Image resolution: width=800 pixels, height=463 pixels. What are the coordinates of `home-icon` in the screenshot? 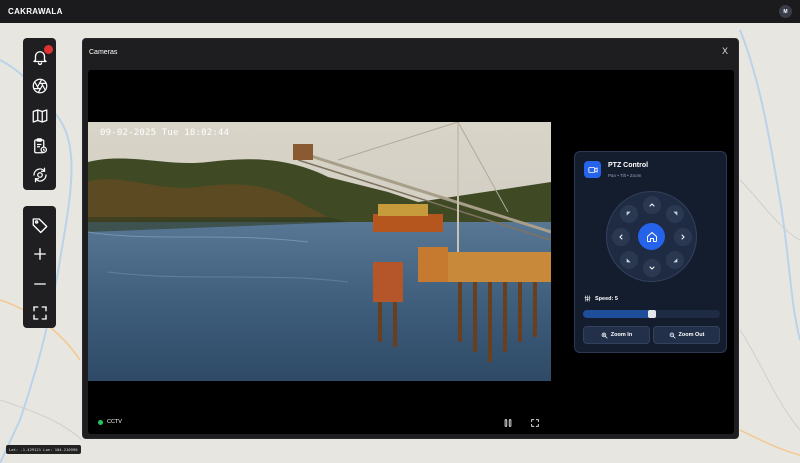 It's located at (651, 236).